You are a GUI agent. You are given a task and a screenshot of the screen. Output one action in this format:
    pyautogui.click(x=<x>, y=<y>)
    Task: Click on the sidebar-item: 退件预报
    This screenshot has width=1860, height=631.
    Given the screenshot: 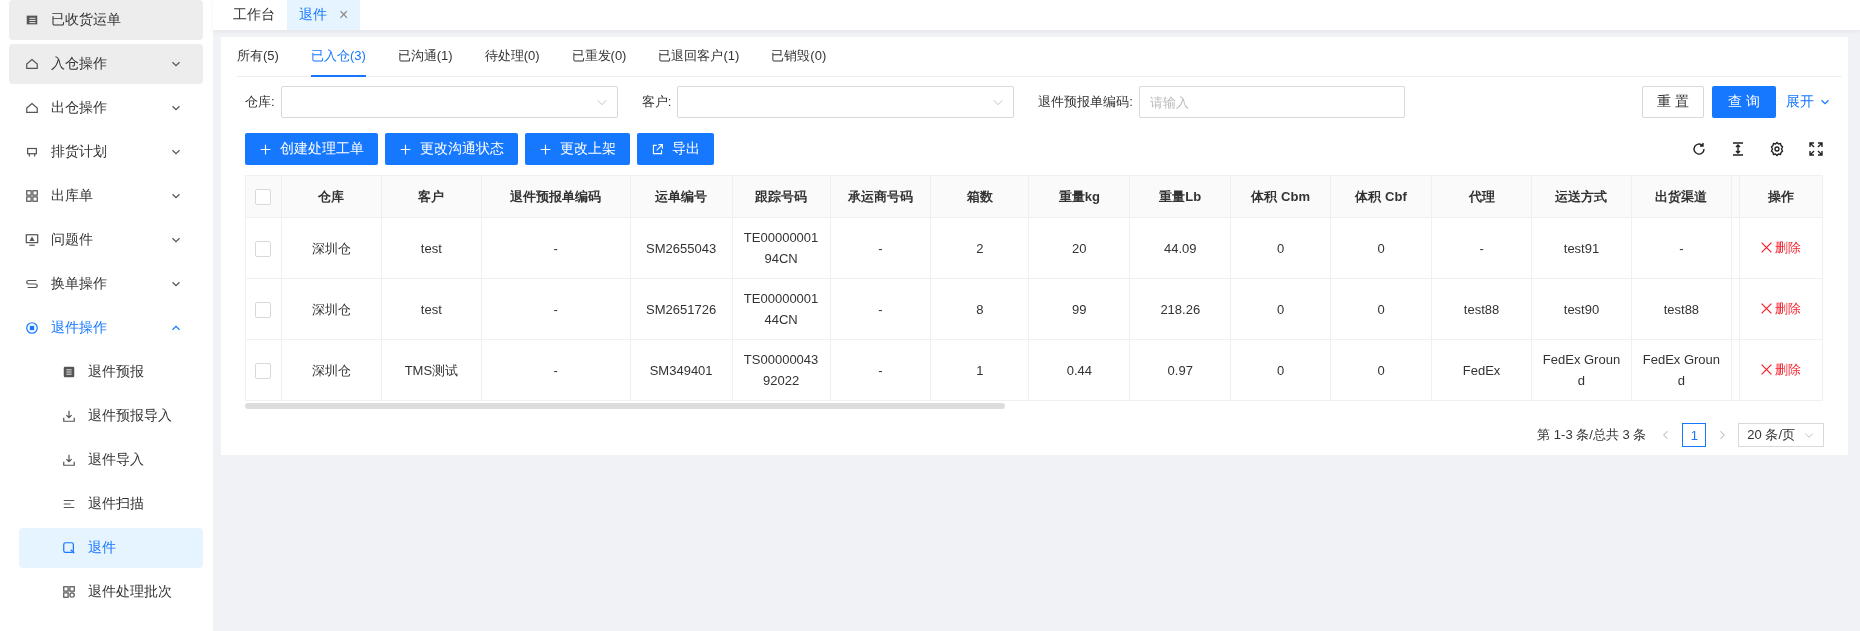 What is the action you would take?
    pyautogui.click(x=111, y=372)
    